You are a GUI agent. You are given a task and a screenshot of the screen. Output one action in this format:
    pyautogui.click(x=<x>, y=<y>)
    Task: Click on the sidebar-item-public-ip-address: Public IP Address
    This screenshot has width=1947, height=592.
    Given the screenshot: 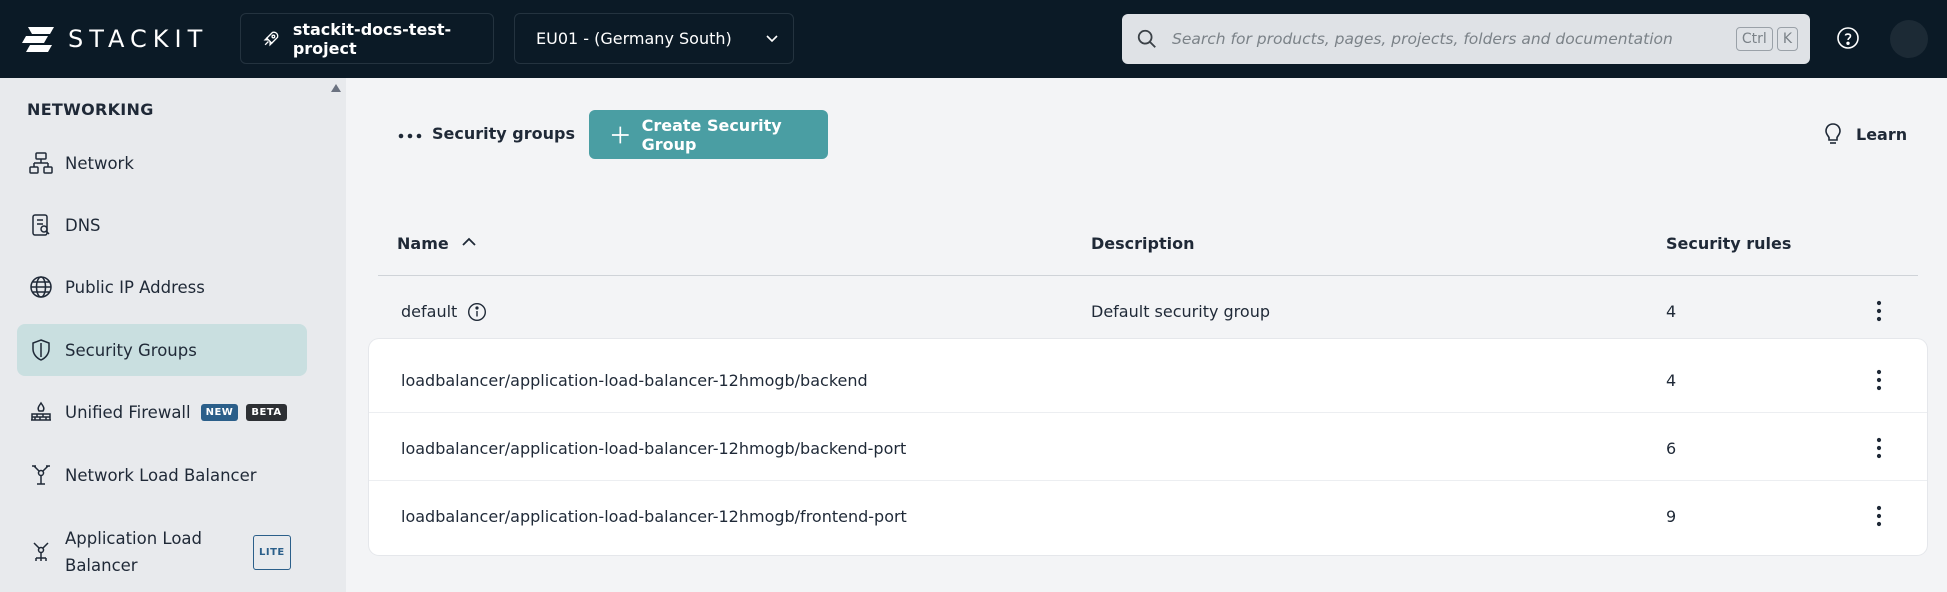 What is the action you would take?
    pyautogui.click(x=162, y=287)
    